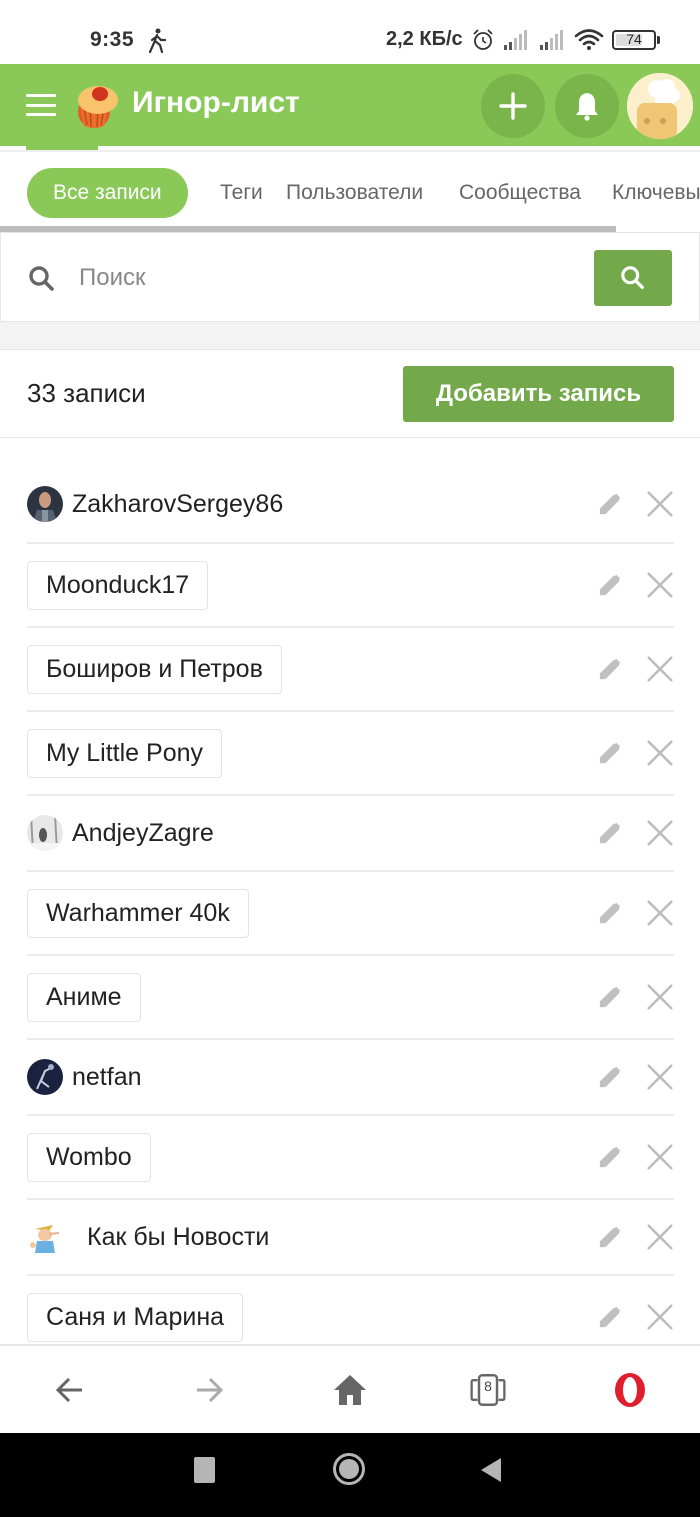 Image resolution: width=700 pixels, height=1517 pixels. I want to click on entry-count: 33 записи, so click(86, 393).